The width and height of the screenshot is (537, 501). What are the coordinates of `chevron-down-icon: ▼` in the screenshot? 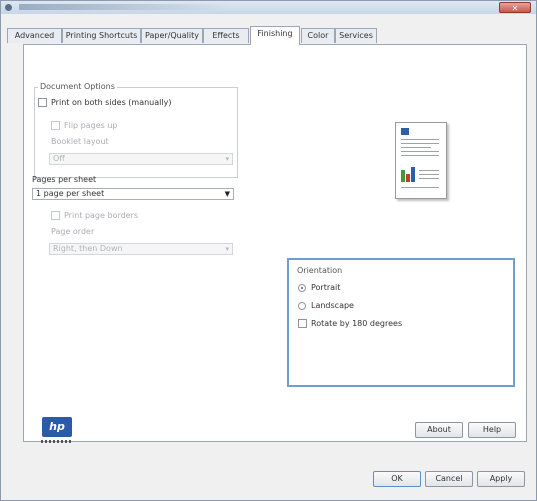 It's located at (227, 194).